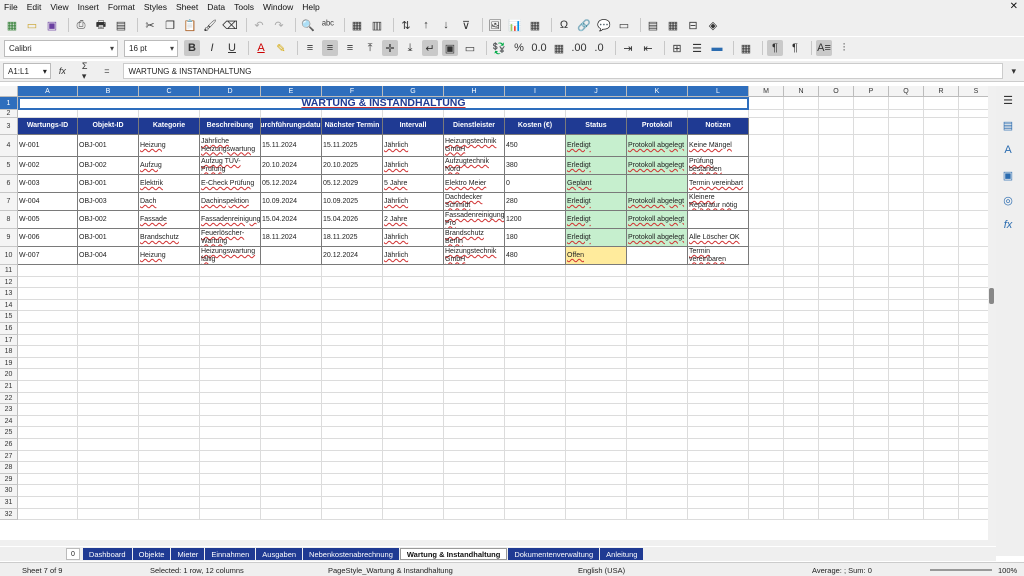 This screenshot has width=1024, height=576. Describe the element at coordinates (9, 503) in the screenshot. I see `row-header-31: 31` at that location.